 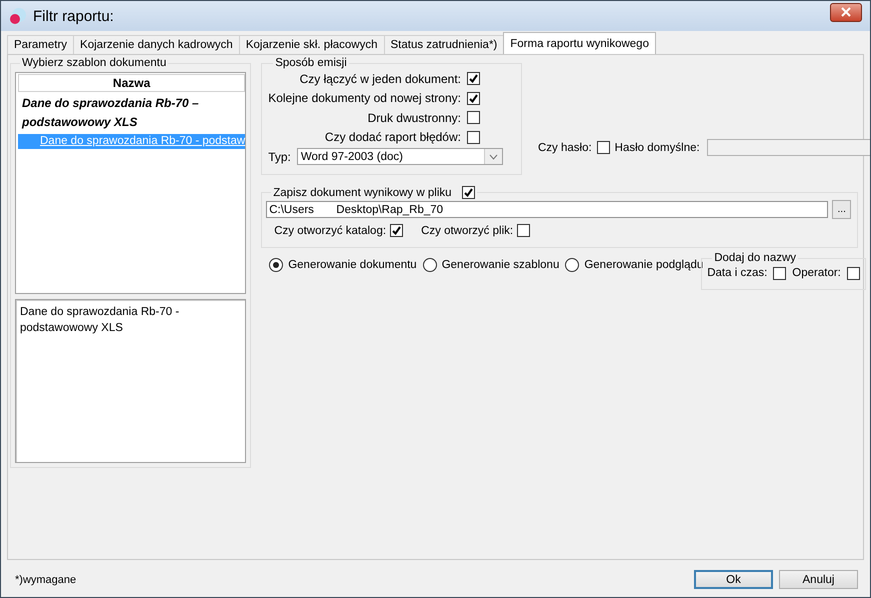 What do you see at coordinates (501, 265) in the screenshot?
I see `option-label: Generowanie szablonu` at bounding box center [501, 265].